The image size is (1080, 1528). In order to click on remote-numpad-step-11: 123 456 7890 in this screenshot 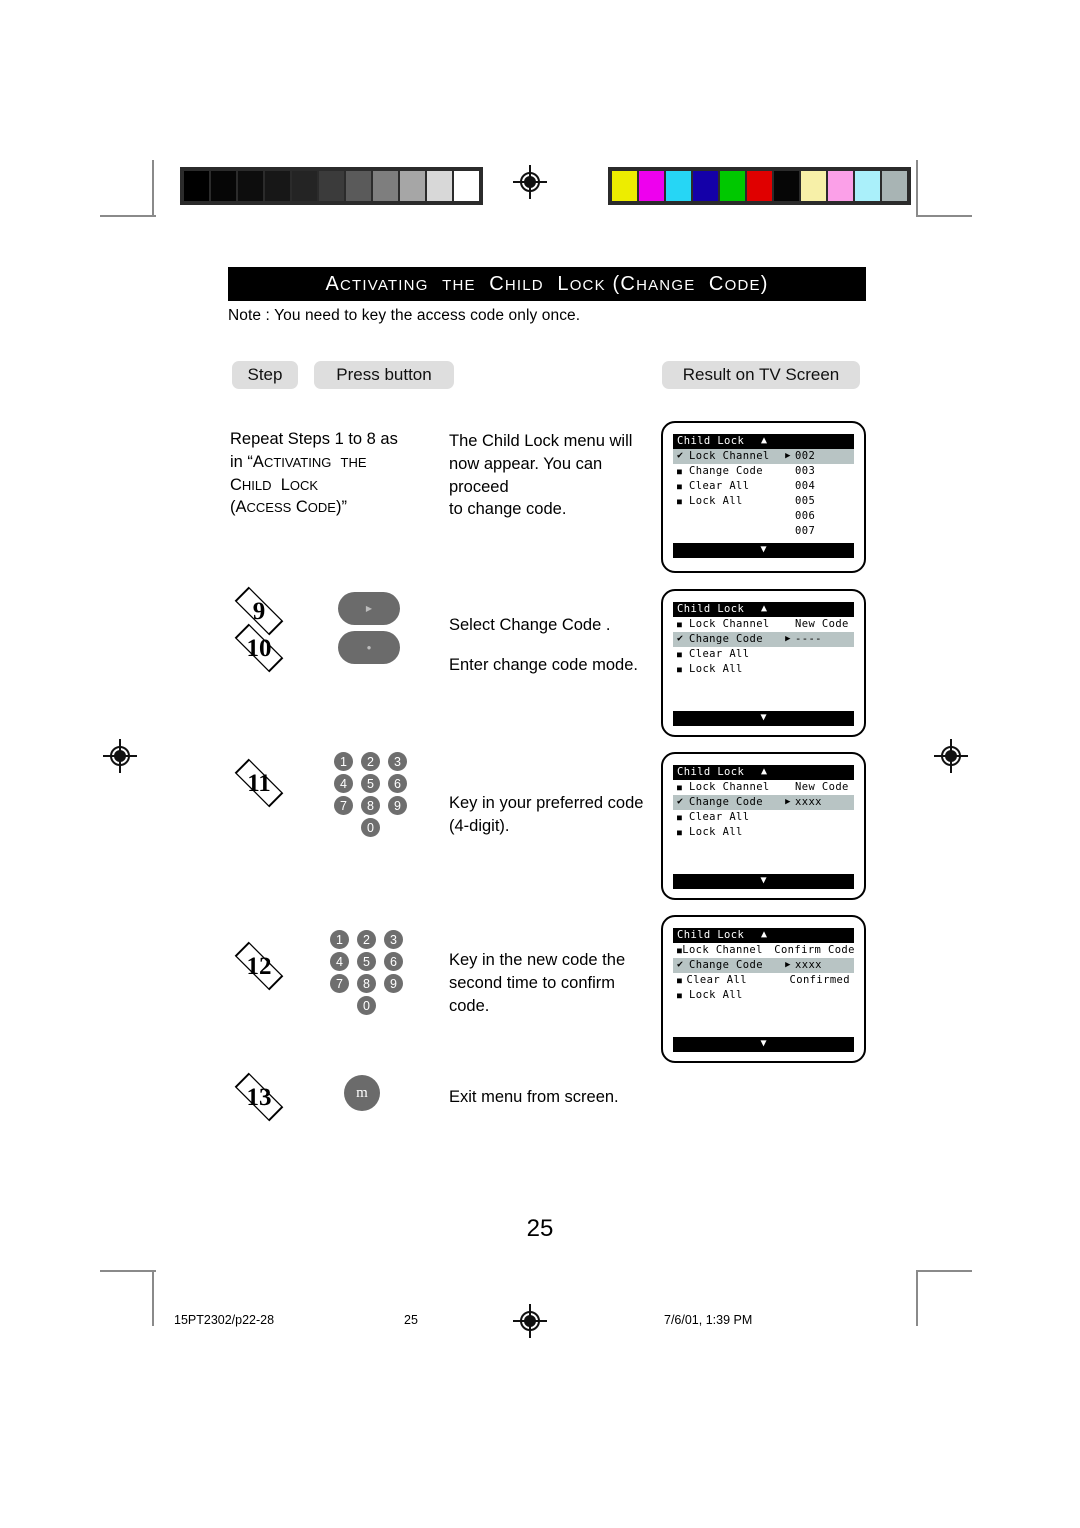, I will do `click(374, 795)`.